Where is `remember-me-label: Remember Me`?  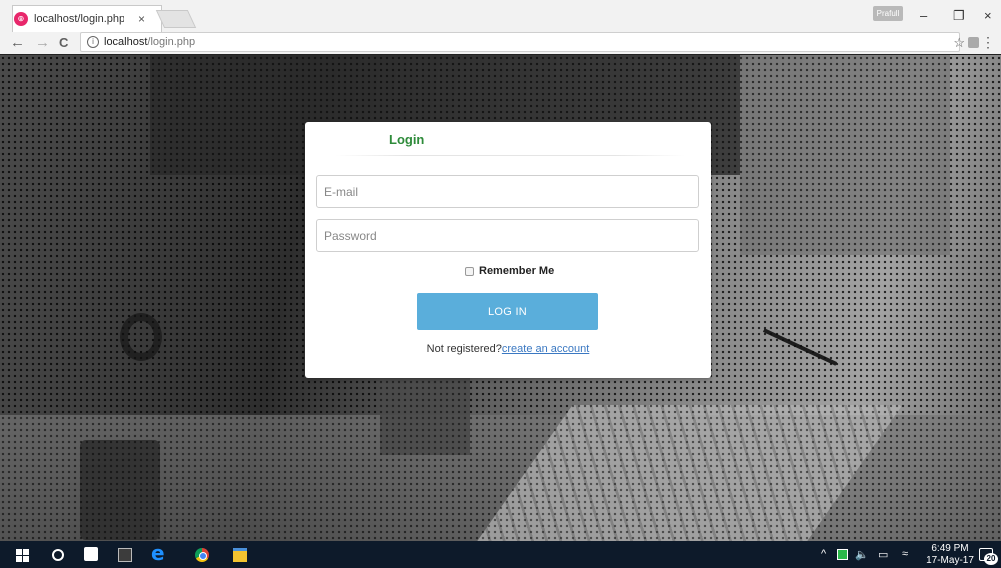
remember-me-label: Remember Me is located at coordinates (517, 271).